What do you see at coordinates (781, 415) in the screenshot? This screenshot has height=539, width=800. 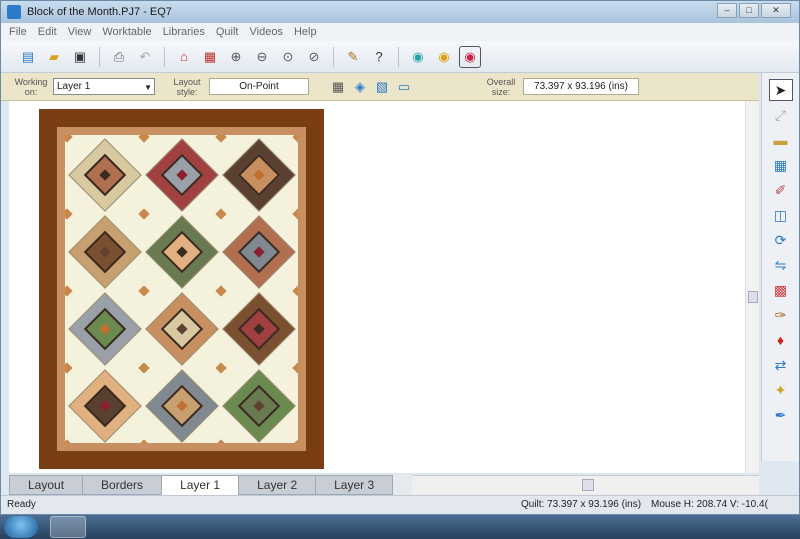 I see `eyedropper-icon: ✒` at bounding box center [781, 415].